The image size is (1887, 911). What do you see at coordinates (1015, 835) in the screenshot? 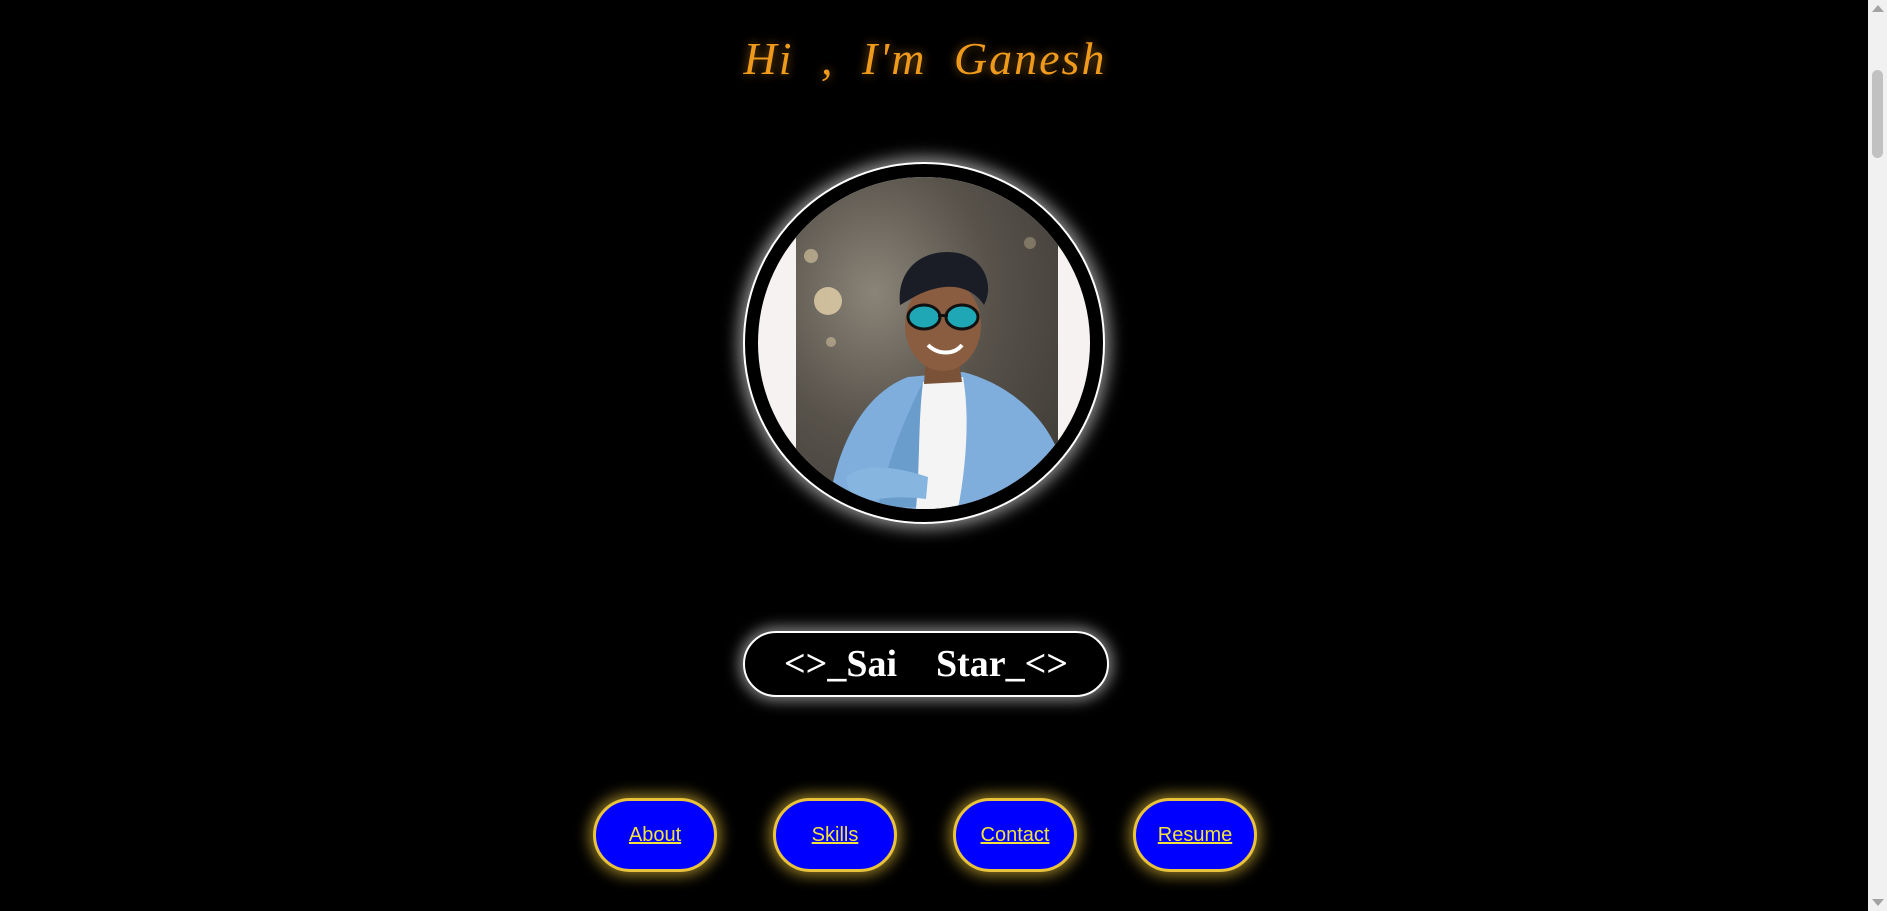
I see `contact-button: Contact` at bounding box center [1015, 835].